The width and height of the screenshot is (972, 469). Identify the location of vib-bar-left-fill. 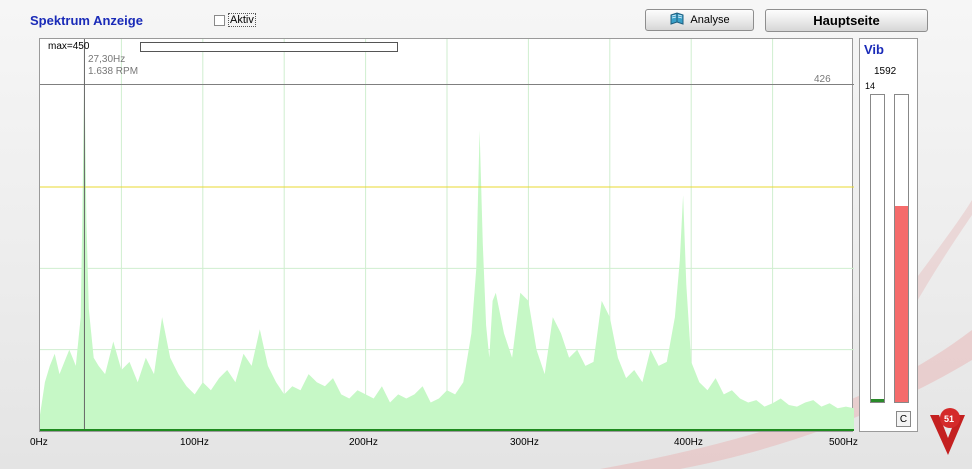
(877, 400).